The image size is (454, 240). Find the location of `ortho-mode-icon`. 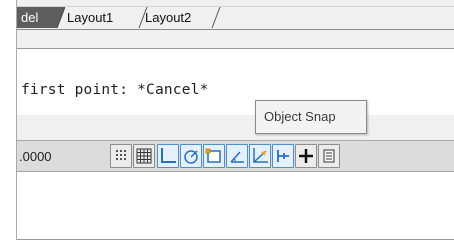

ortho-mode-icon is located at coordinates (168, 155).